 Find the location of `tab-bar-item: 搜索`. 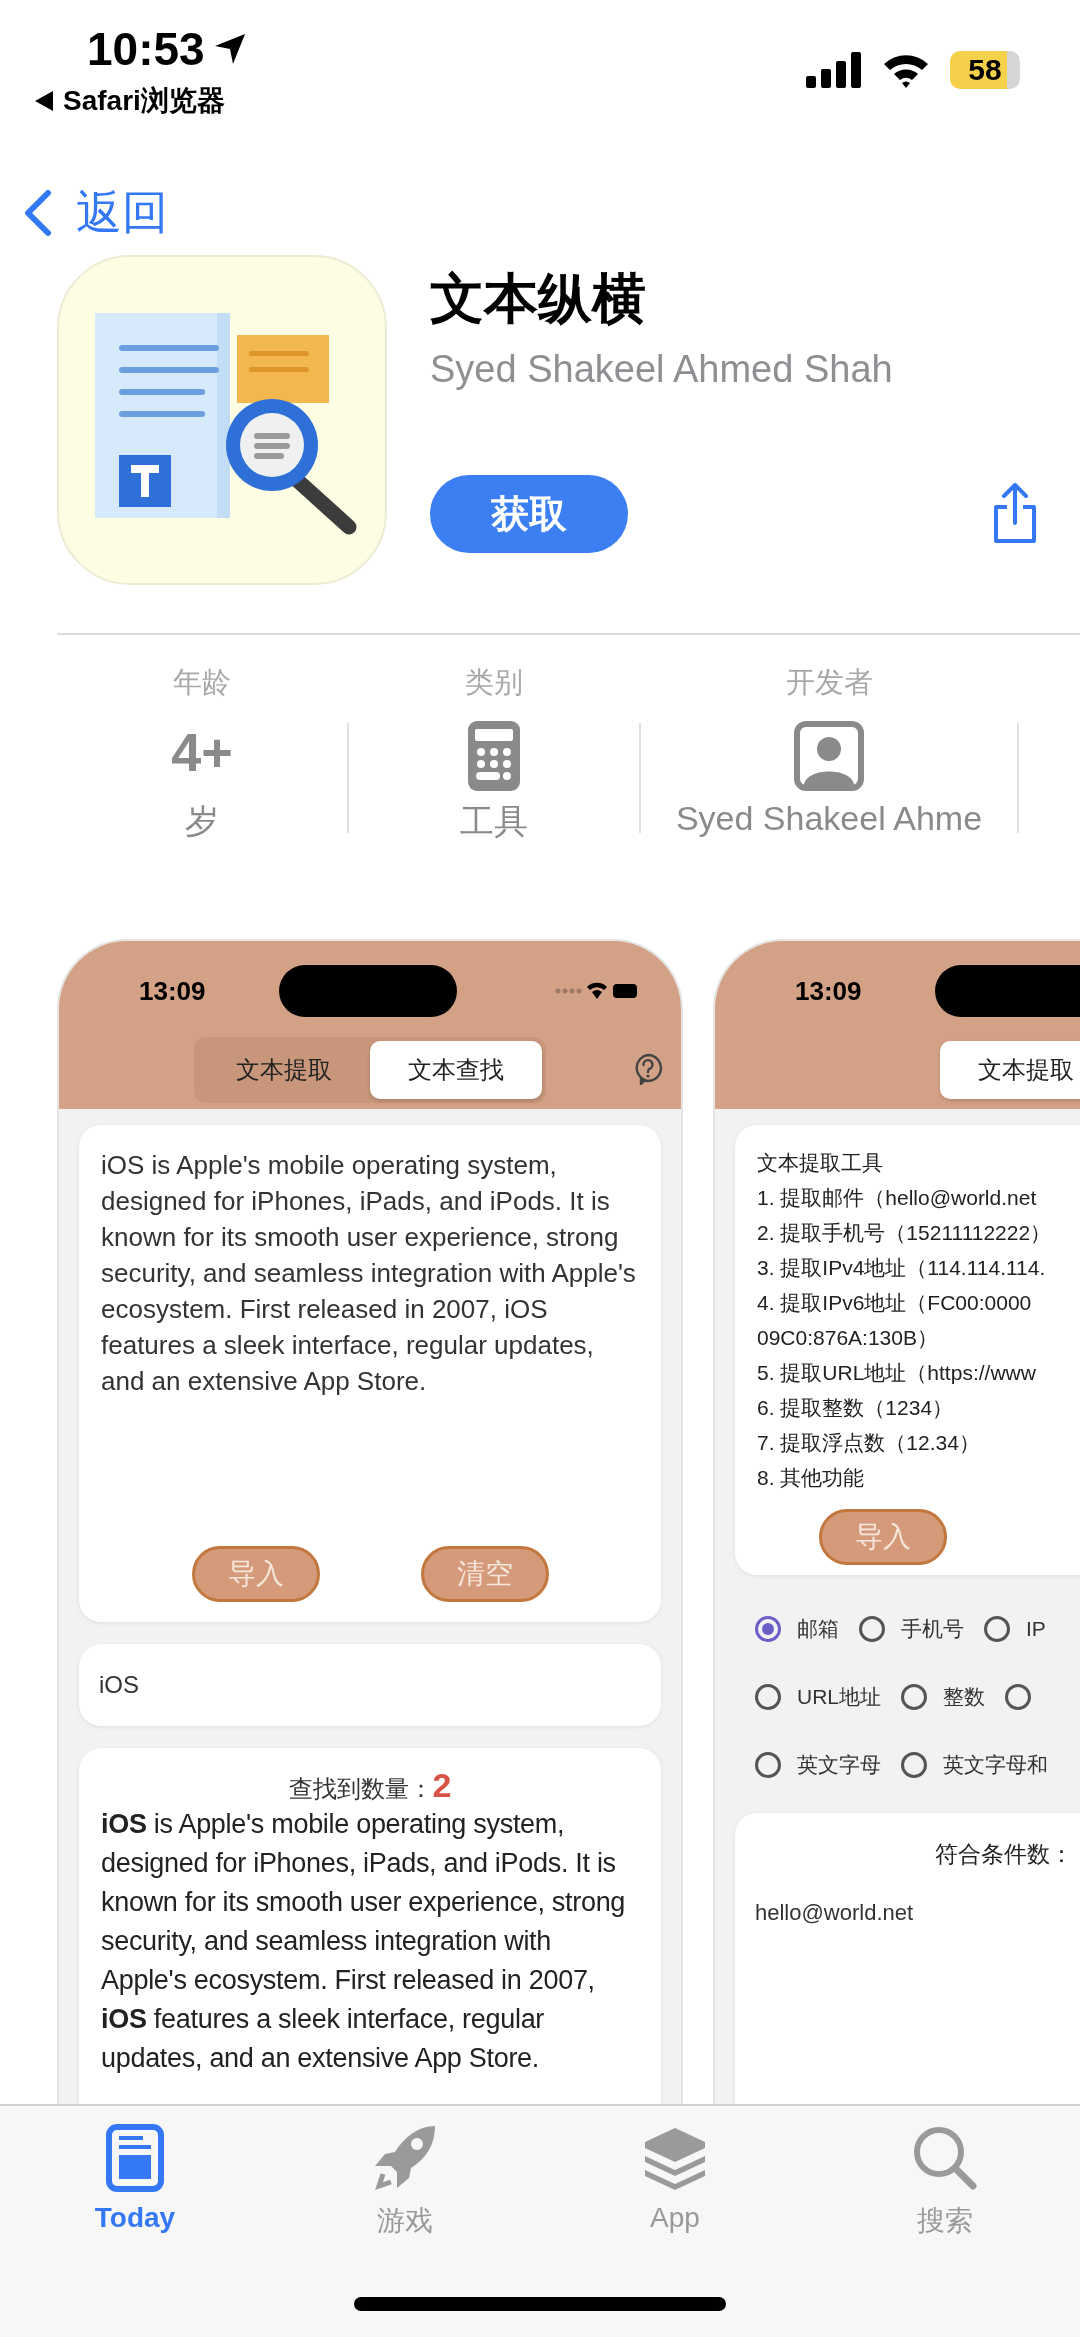

tab-bar-item: 搜索 is located at coordinates (945, 2173).